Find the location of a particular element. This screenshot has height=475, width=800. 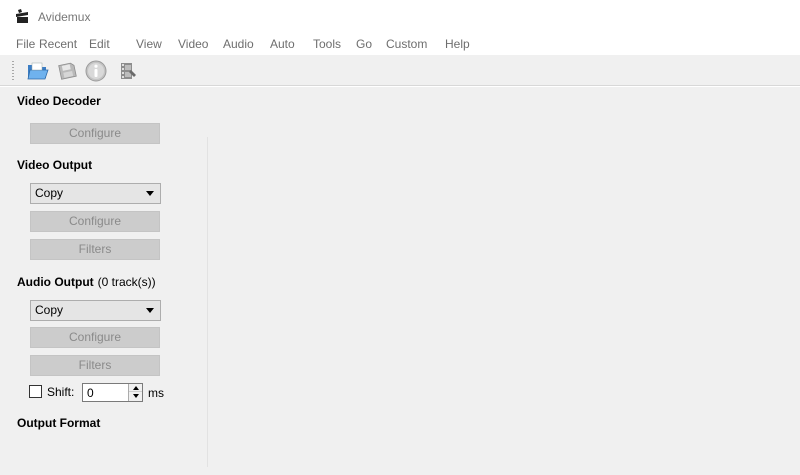

open-button is located at coordinates (38, 71).